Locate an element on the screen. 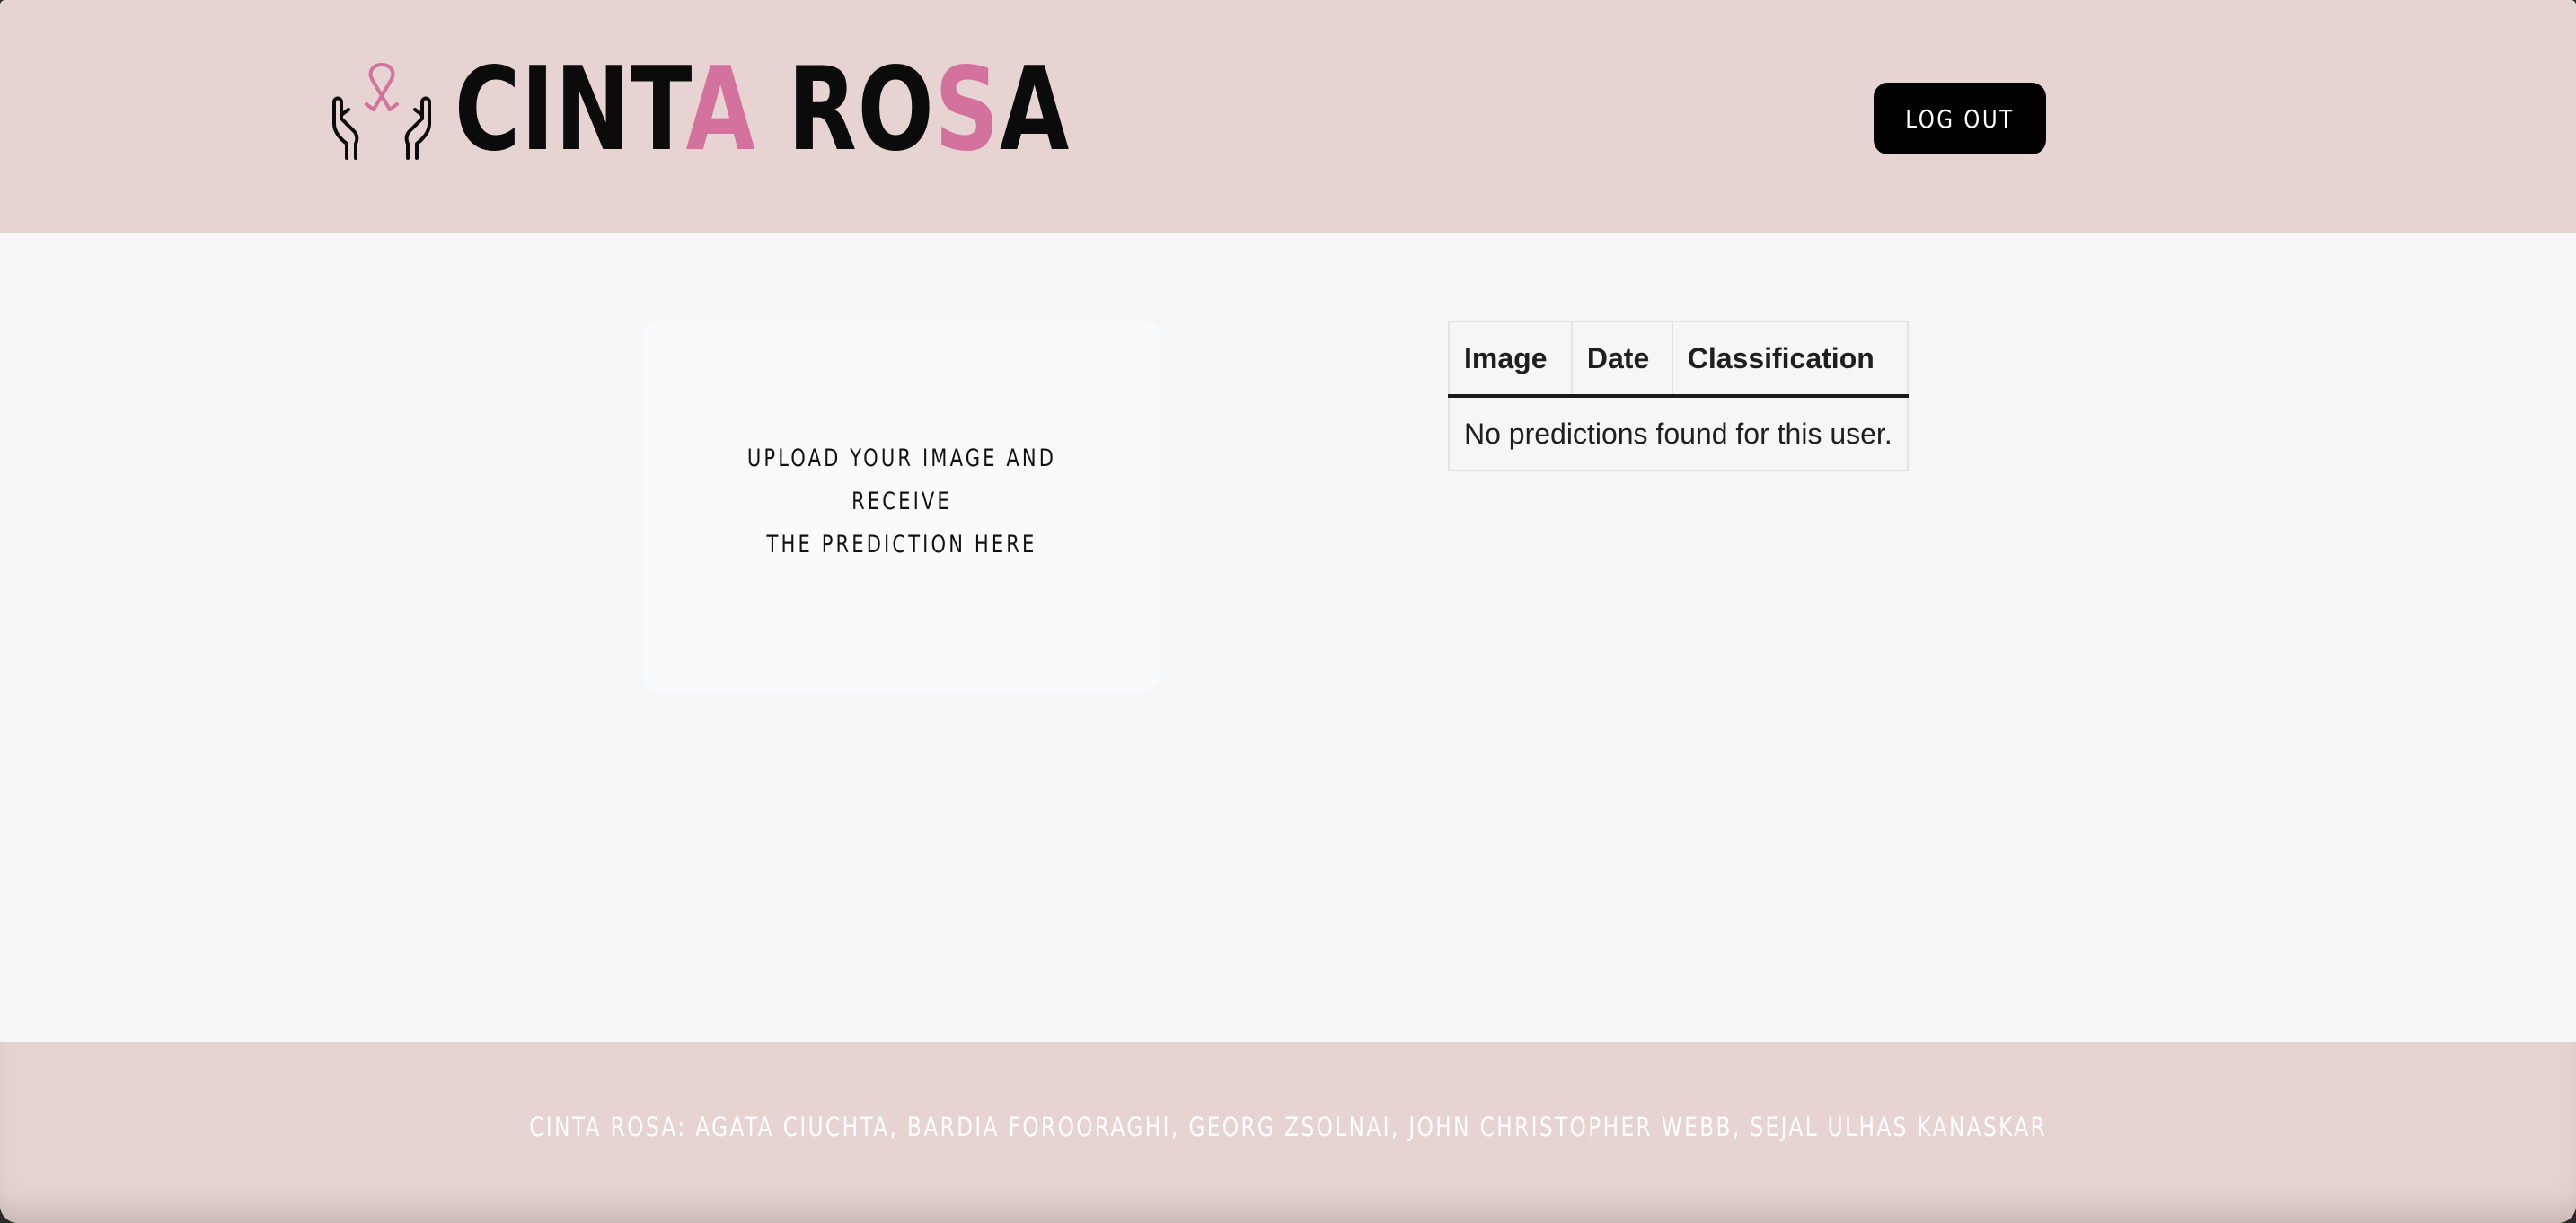  table-row: No predictions found for this user. is located at coordinates (1678, 433).